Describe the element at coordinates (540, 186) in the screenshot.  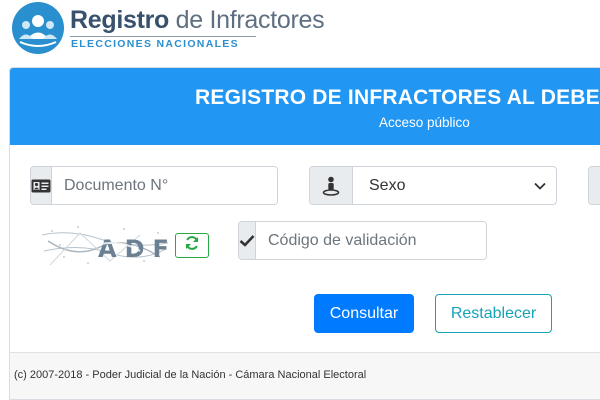
I see `chevron-down-icon` at that location.